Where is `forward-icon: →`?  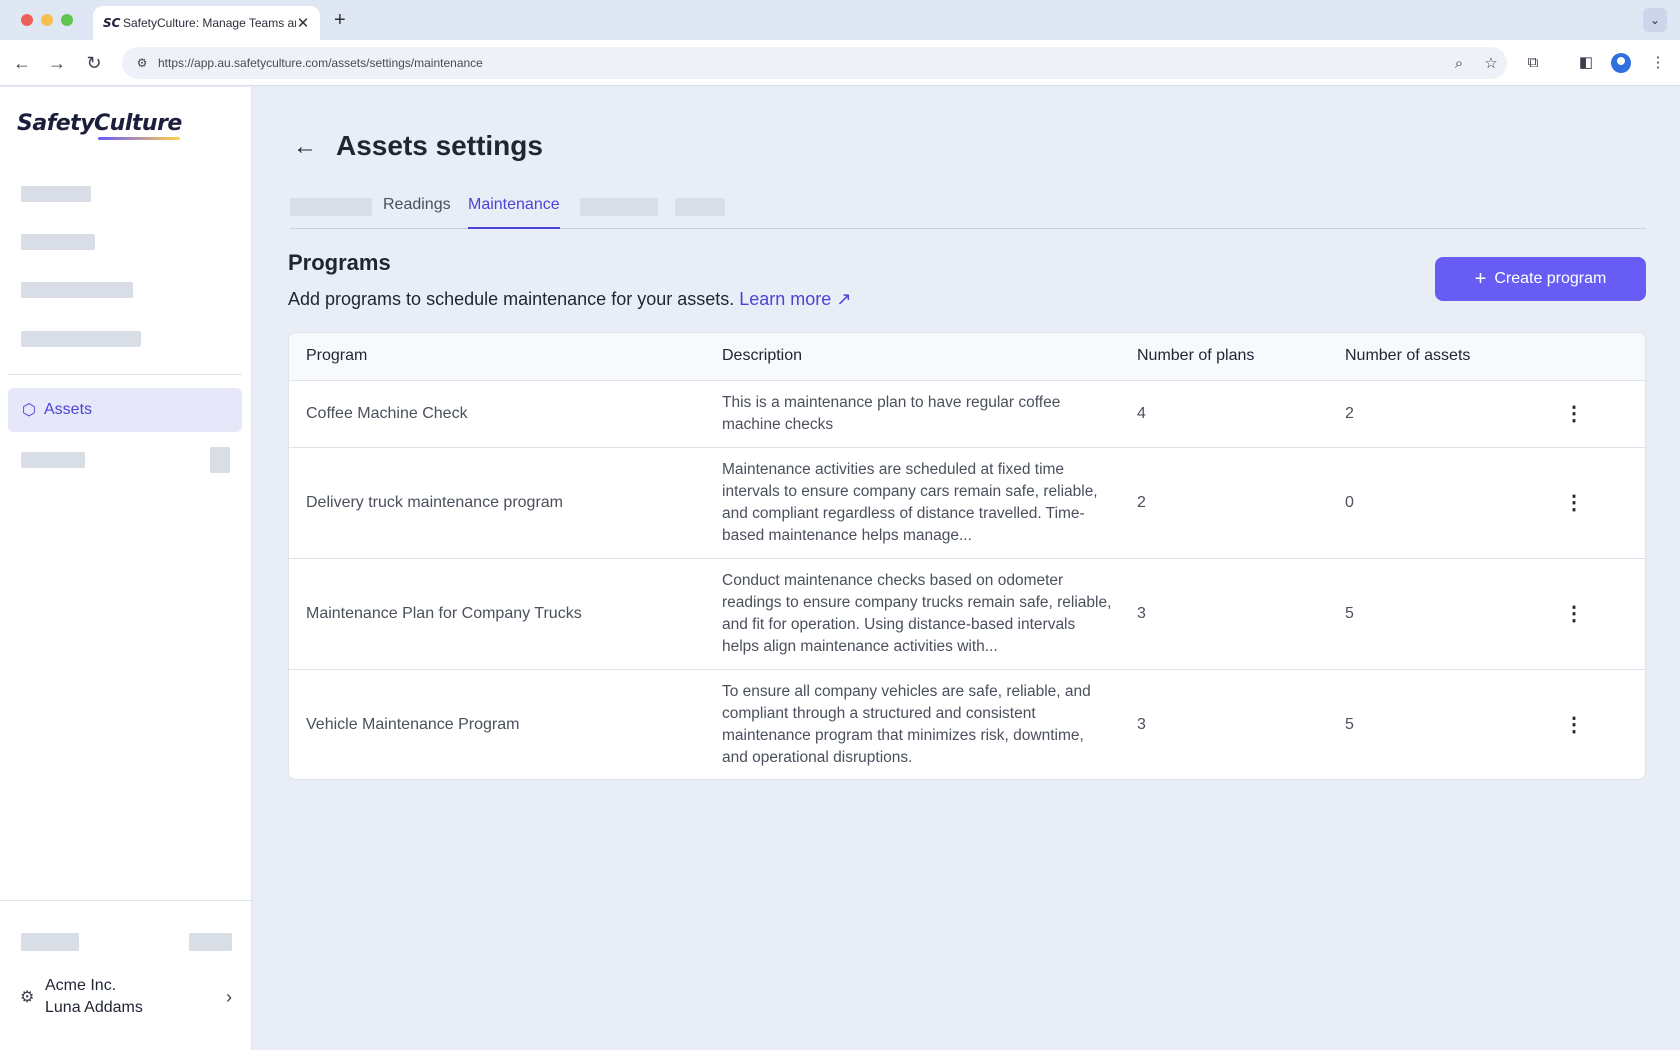 forward-icon: → is located at coordinates (57, 63).